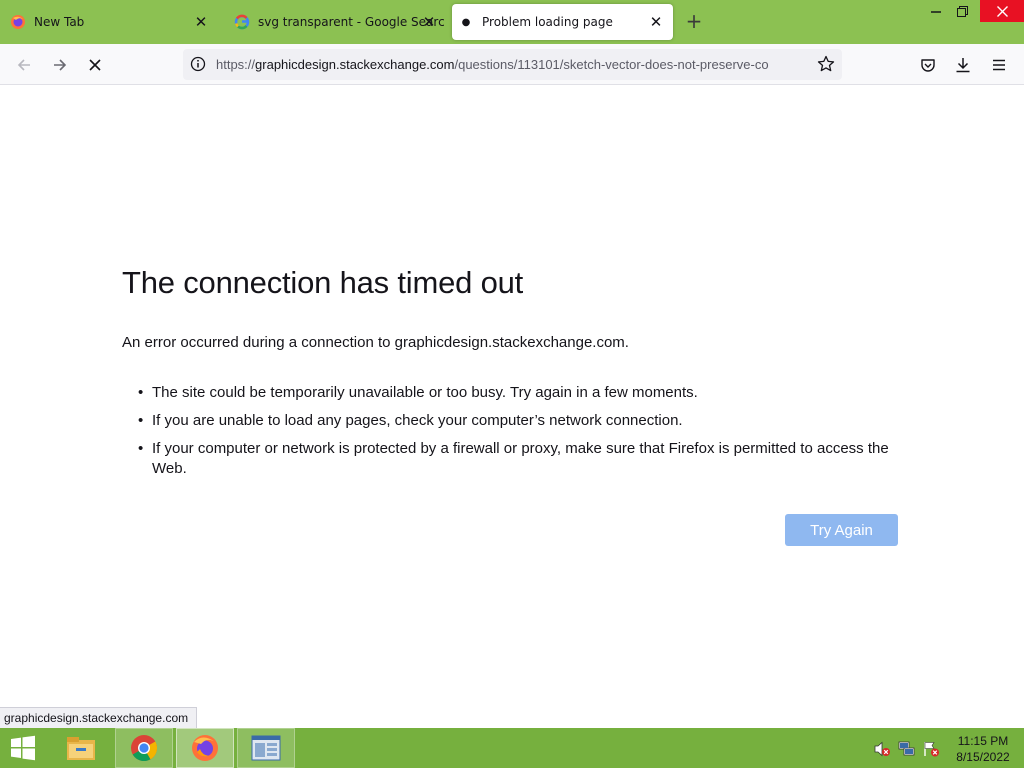 Image resolution: width=1024 pixels, height=768 pixels. I want to click on error-title: The connection has timed out, so click(323, 282).